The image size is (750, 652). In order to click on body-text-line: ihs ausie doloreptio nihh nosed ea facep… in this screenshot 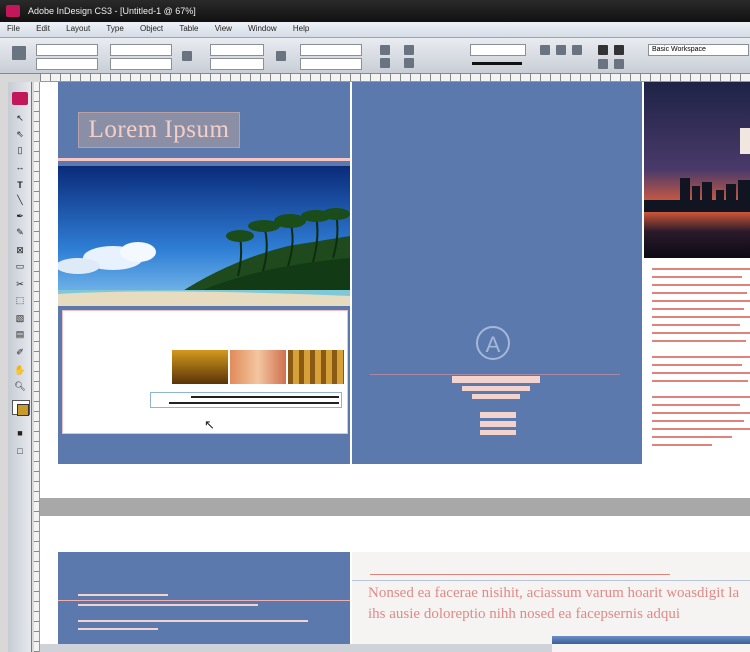, I will do `click(524, 614)`.